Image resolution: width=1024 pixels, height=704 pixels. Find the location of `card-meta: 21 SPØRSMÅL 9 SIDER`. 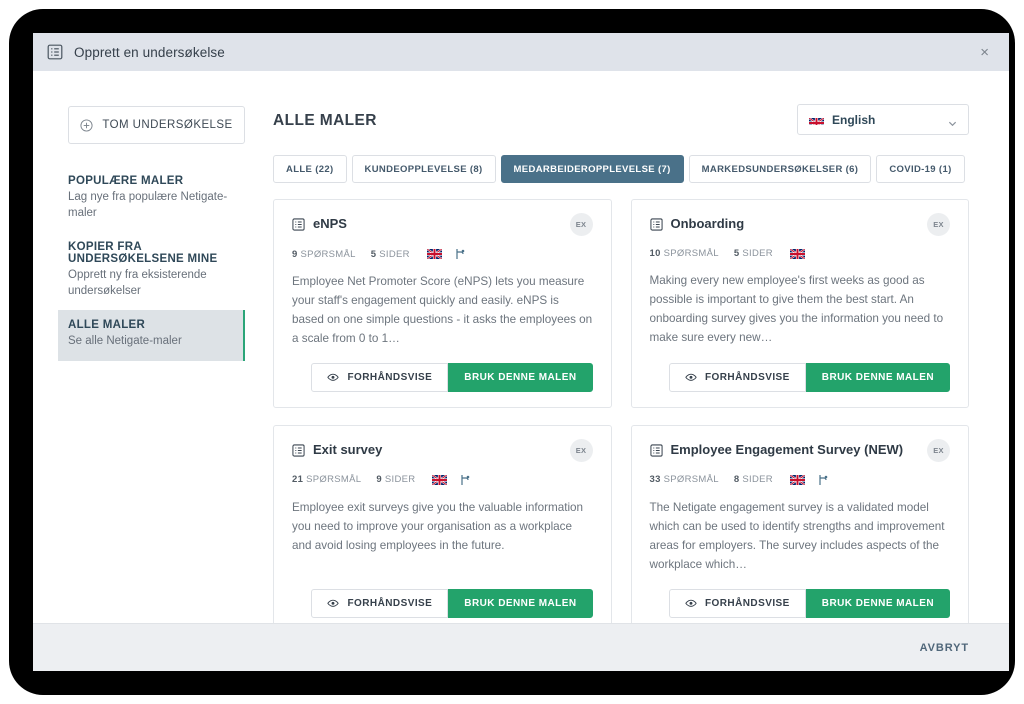

card-meta: 21 SPØRSMÅL 9 SIDER is located at coordinates (442, 480).